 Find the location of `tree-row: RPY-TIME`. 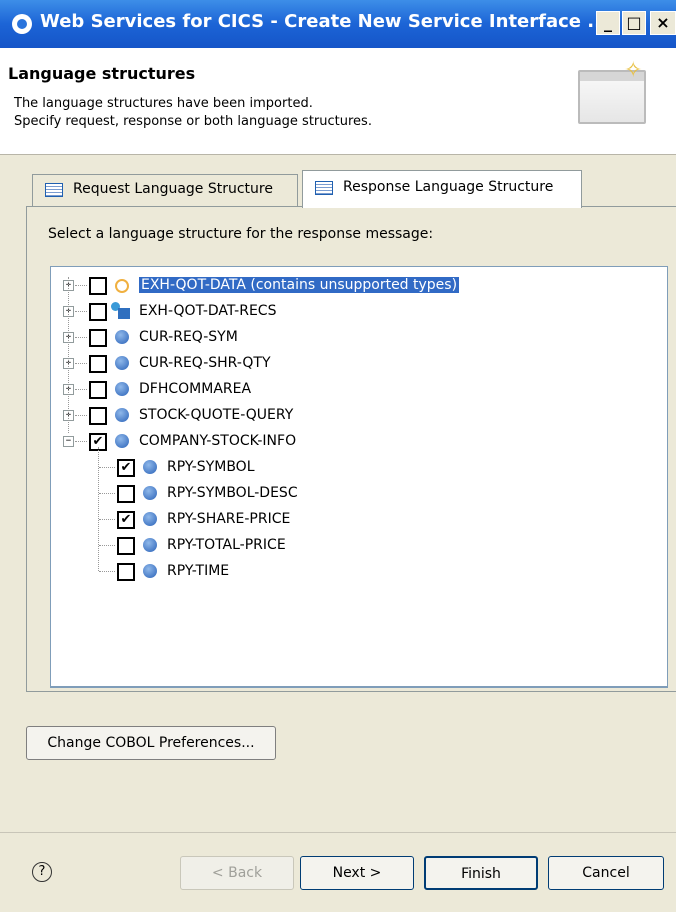

tree-row: RPY-TIME is located at coordinates (356, 572).